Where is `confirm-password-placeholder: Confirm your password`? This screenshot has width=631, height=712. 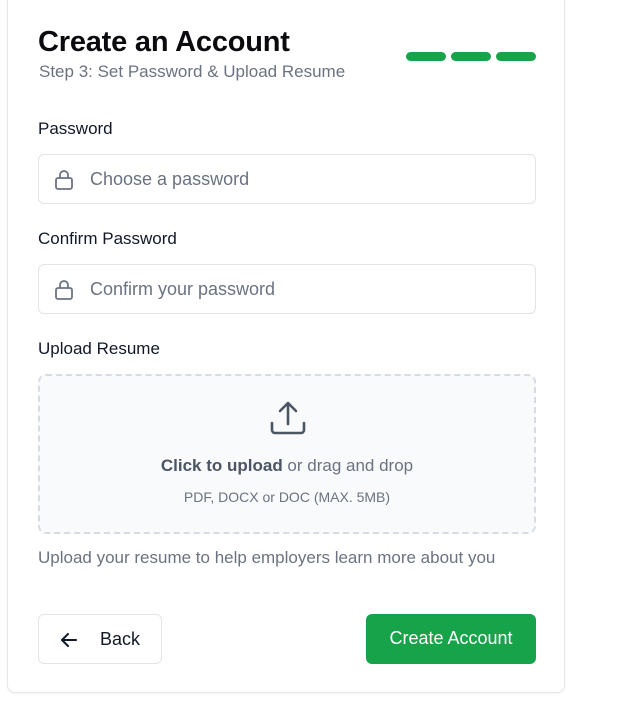 confirm-password-placeholder: Confirm your password is located at coordinates (183, 289).